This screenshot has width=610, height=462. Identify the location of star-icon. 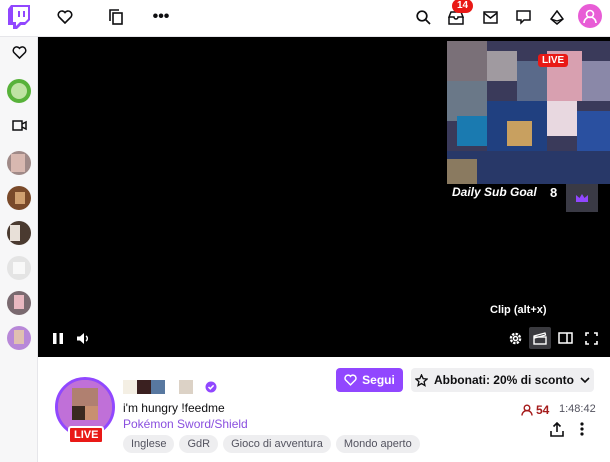
(421, 380).